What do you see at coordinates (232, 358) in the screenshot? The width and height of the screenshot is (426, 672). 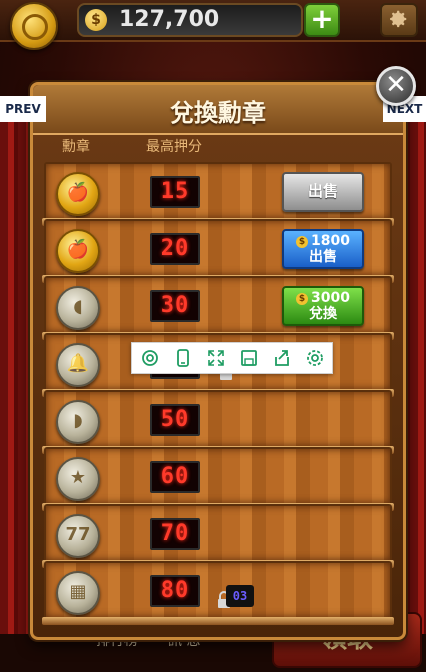 I see `overlay-toolbar` at bounding box center [232, 358].